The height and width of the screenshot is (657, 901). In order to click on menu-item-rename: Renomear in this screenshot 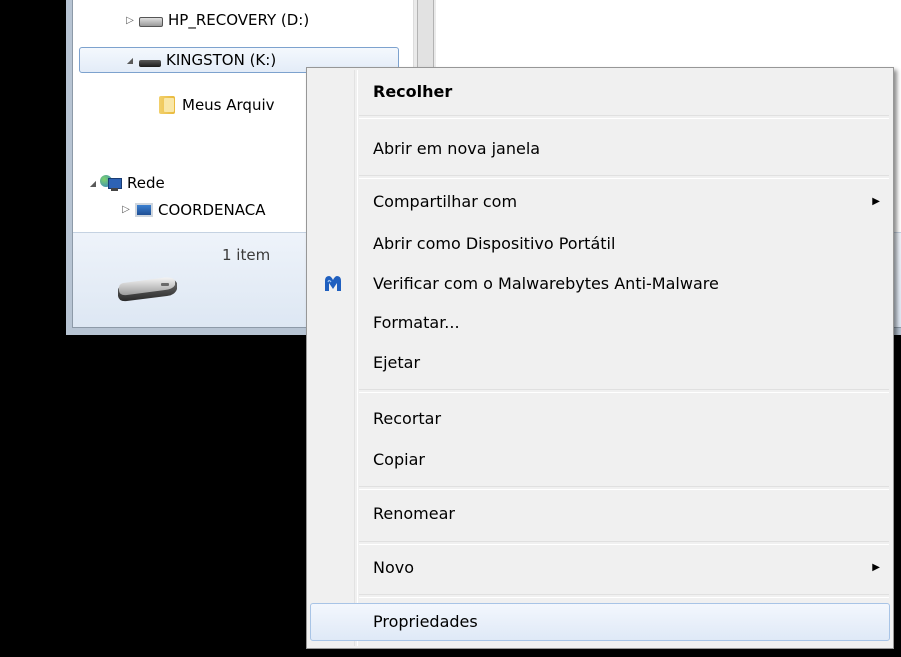, I will do `click(600, 514)`.